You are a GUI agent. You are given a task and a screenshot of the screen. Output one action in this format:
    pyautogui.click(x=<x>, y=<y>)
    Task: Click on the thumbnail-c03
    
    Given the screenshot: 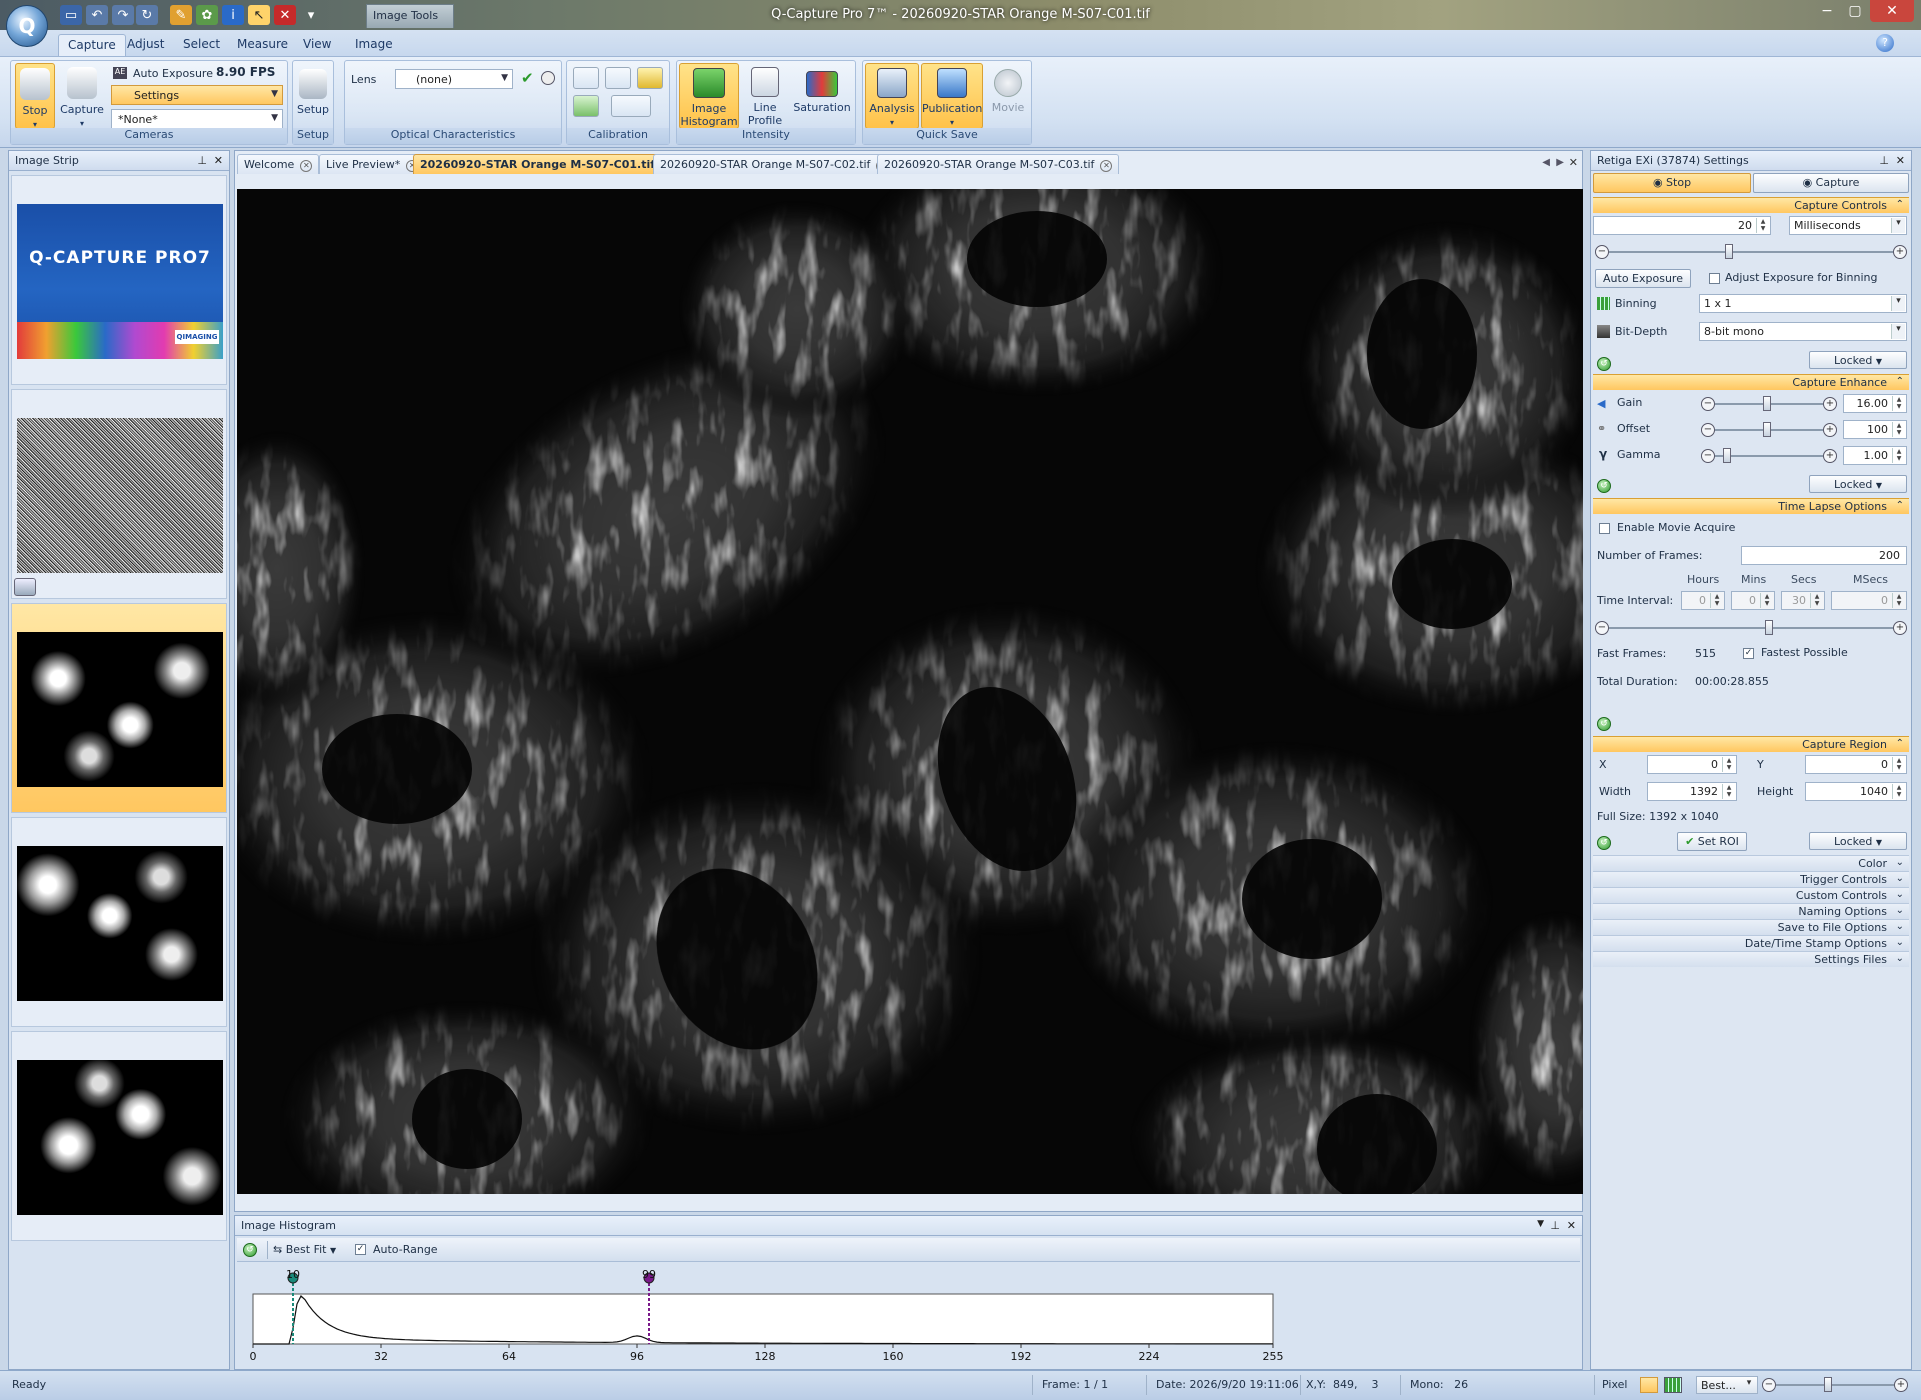 What is the action you would take?
    pyautogui.click(x=119, y=1136)
    